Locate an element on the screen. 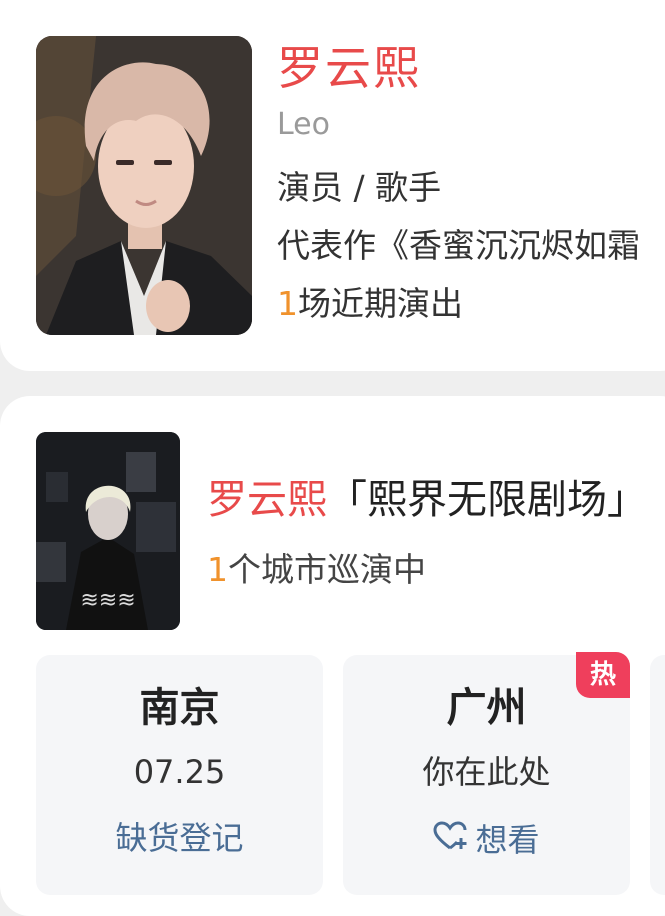 The image size is (665, 916). city-date: 07.25 is located at coordinates (179, 772).